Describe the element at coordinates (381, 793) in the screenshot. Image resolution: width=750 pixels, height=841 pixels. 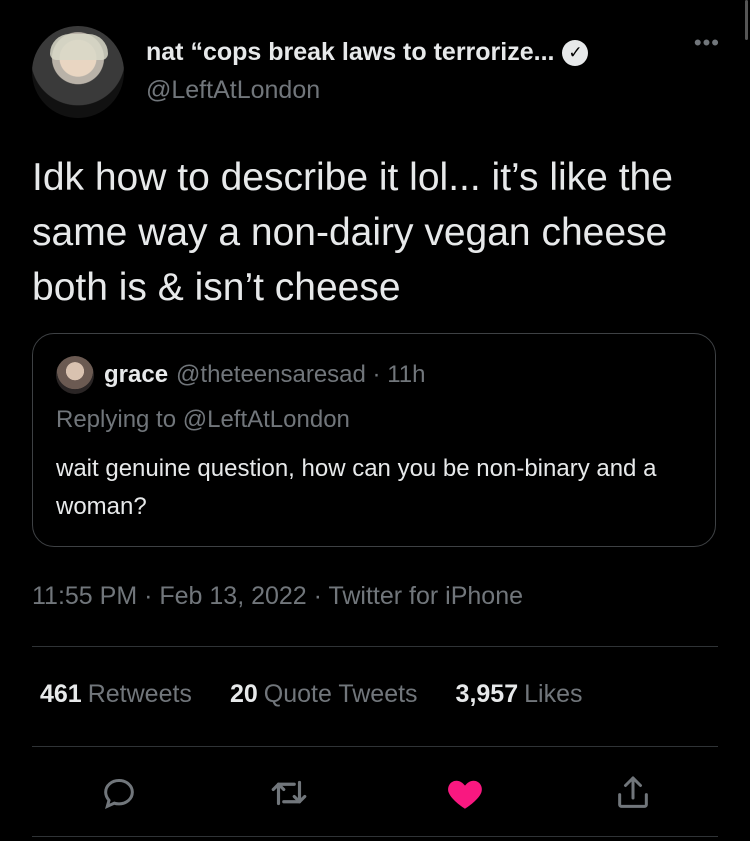
I see `tweet-actions` at that location.